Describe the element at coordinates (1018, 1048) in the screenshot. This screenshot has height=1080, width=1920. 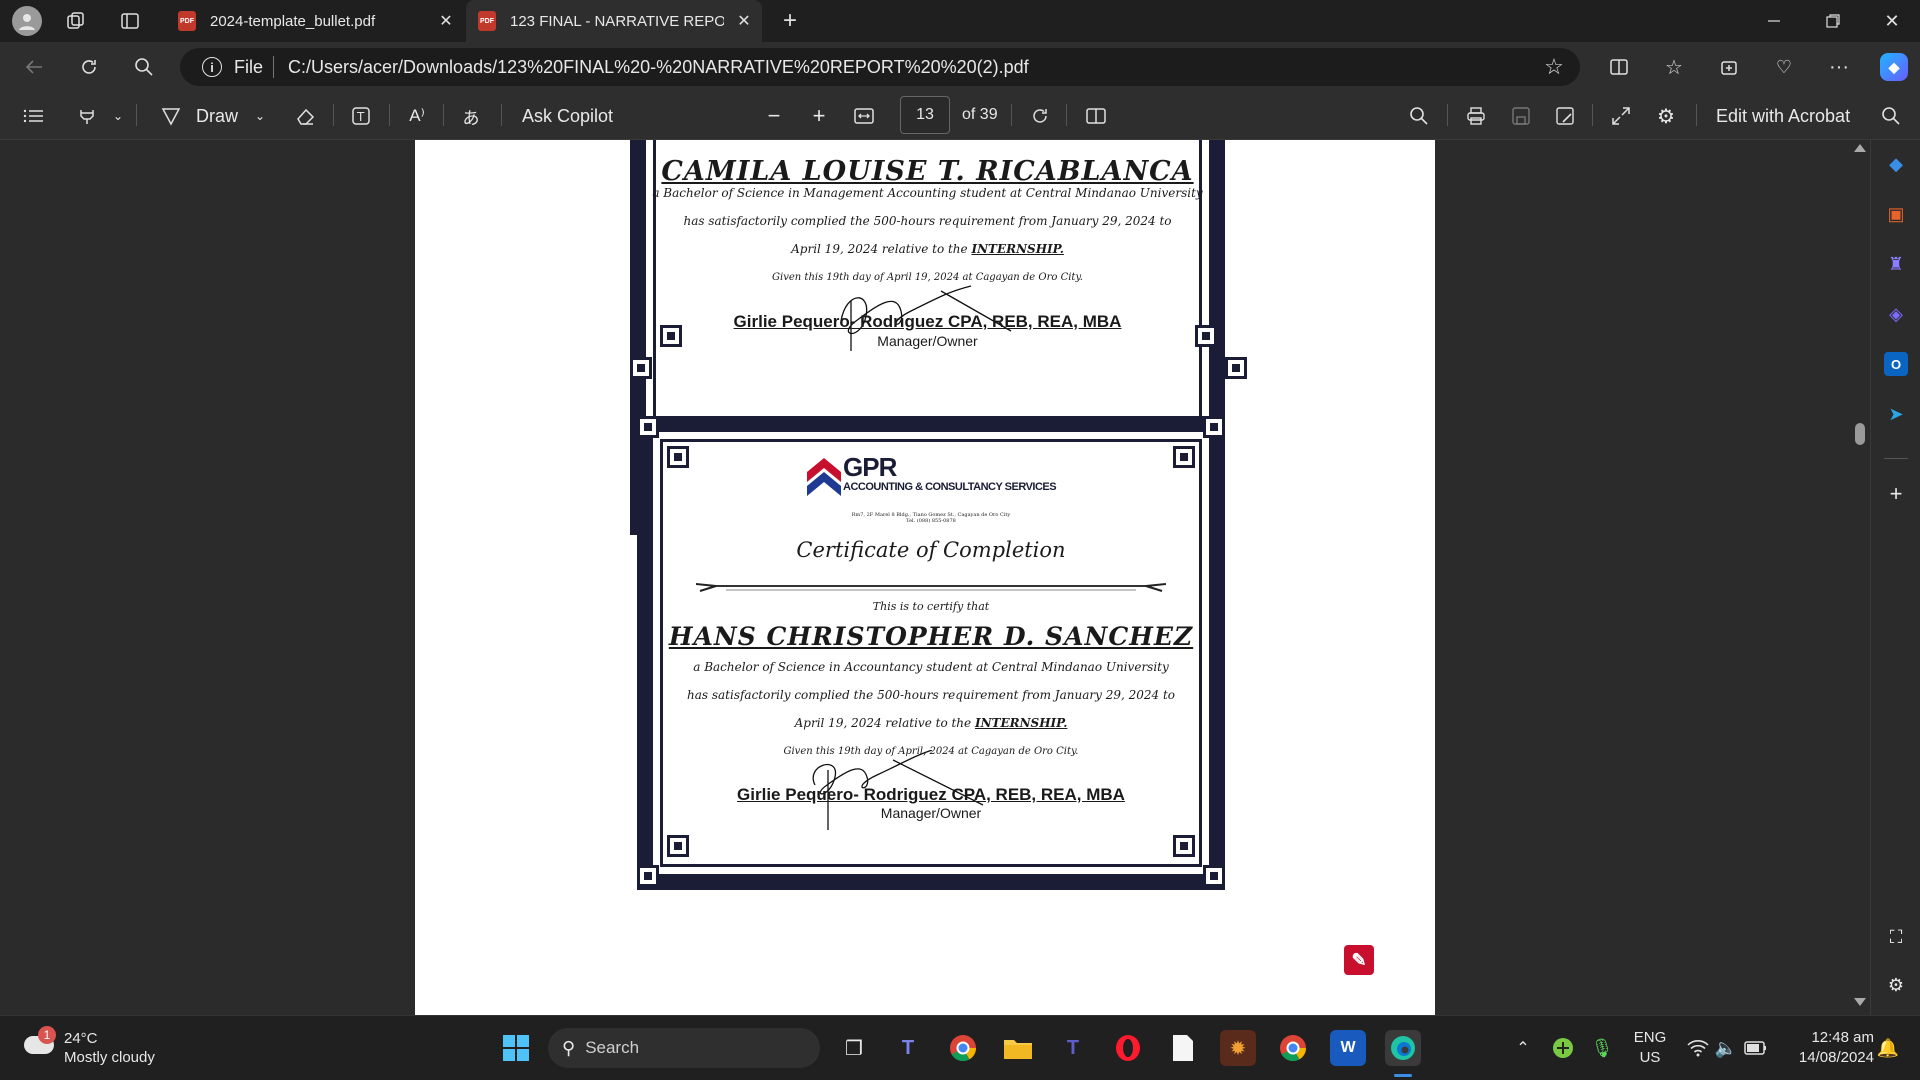
I see `file-explorer-icon` at that location.